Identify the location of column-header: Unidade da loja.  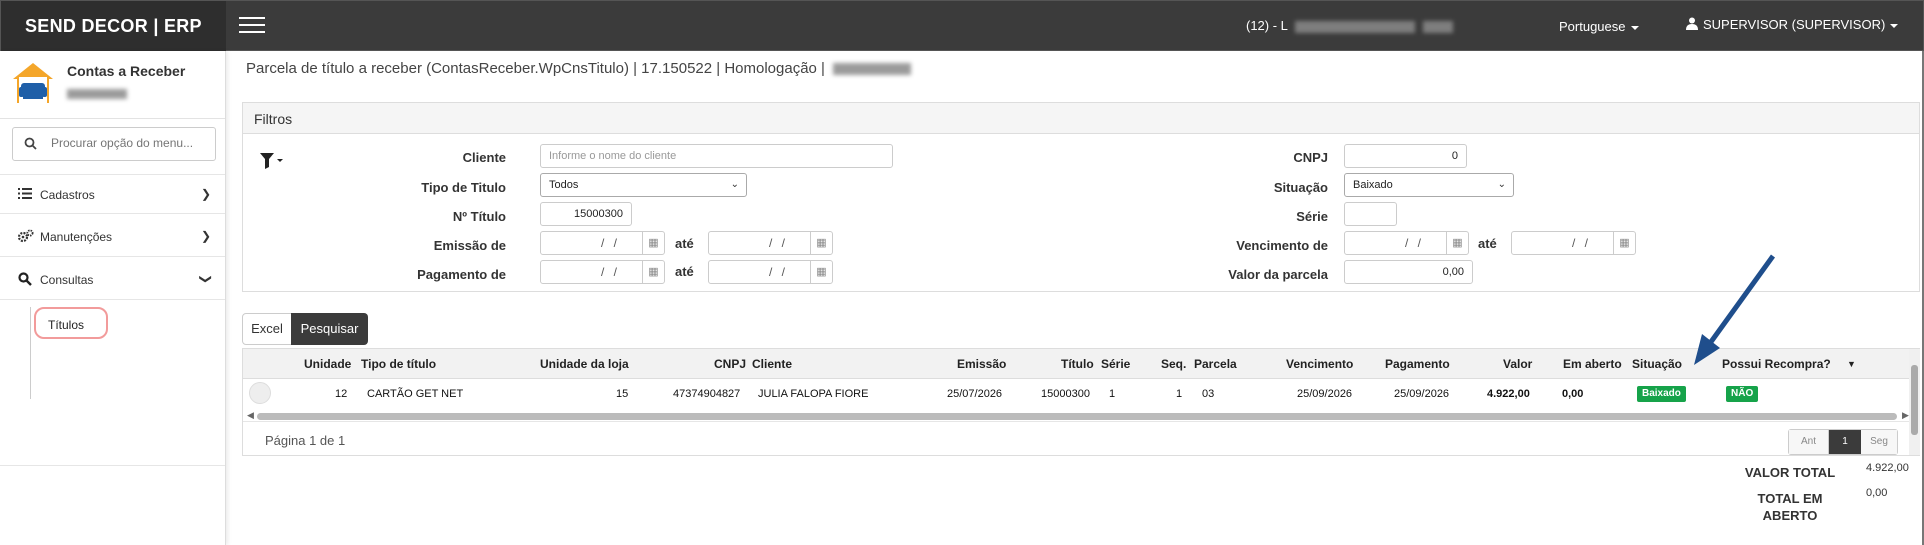
(584, 364).